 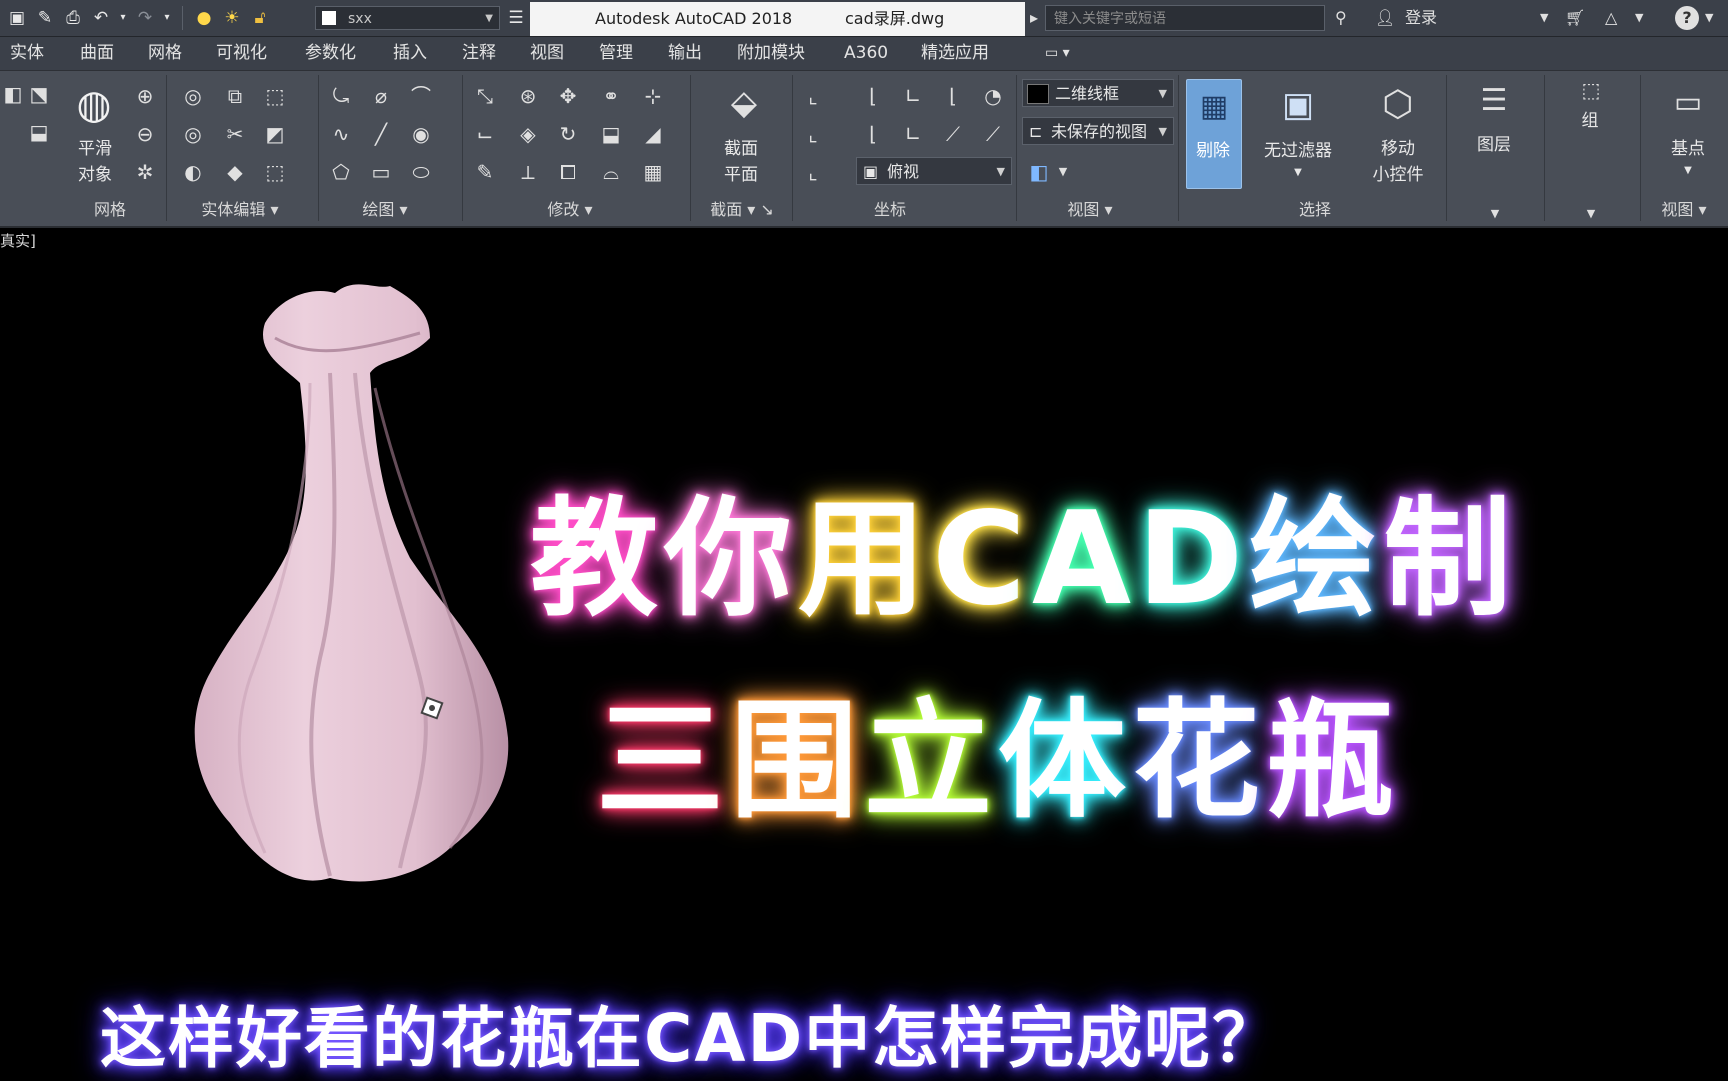 I want to click on chevron-right-icon: ▸, so click(x=1034, y=18).